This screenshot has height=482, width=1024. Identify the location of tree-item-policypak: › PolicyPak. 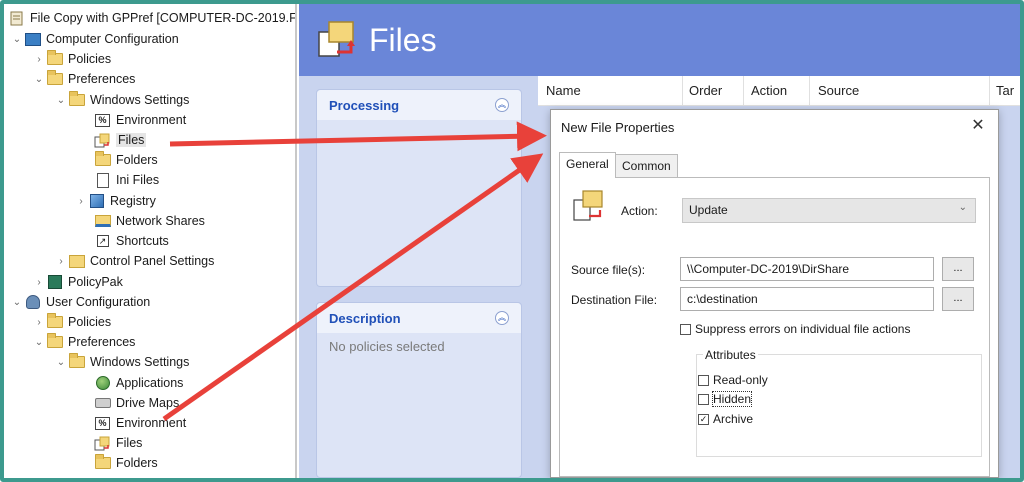
(77, 282).